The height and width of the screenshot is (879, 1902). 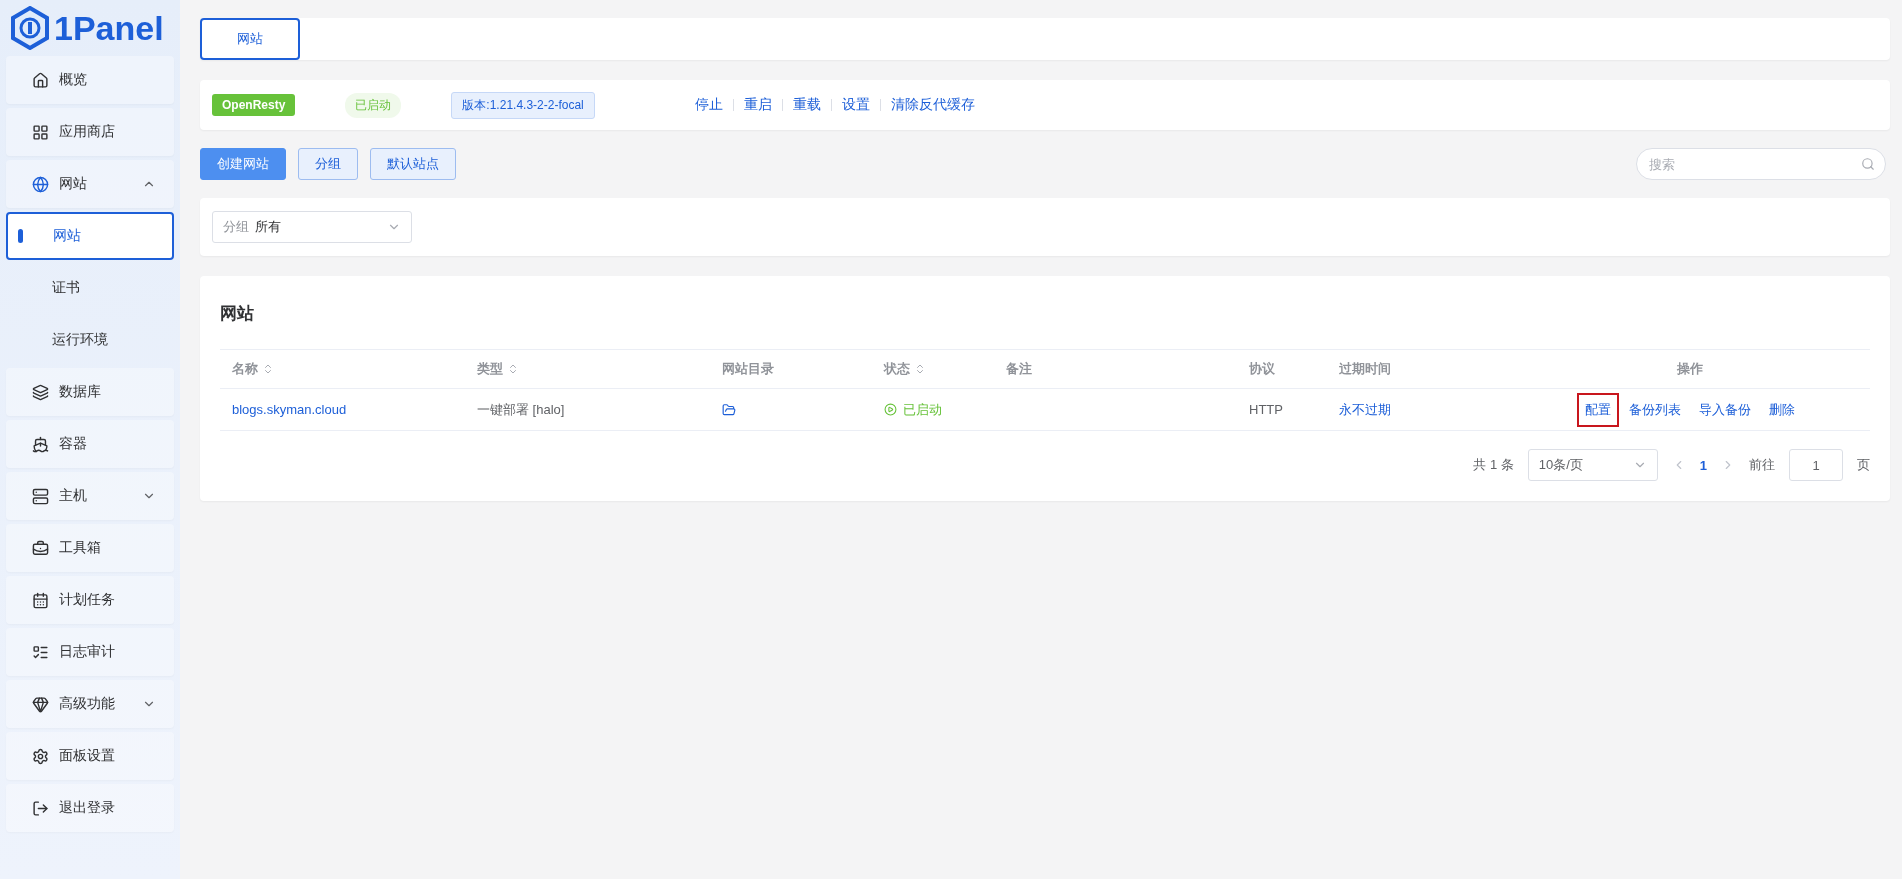 I want to click on column-header: 备注, so click(x=1115, y=369).